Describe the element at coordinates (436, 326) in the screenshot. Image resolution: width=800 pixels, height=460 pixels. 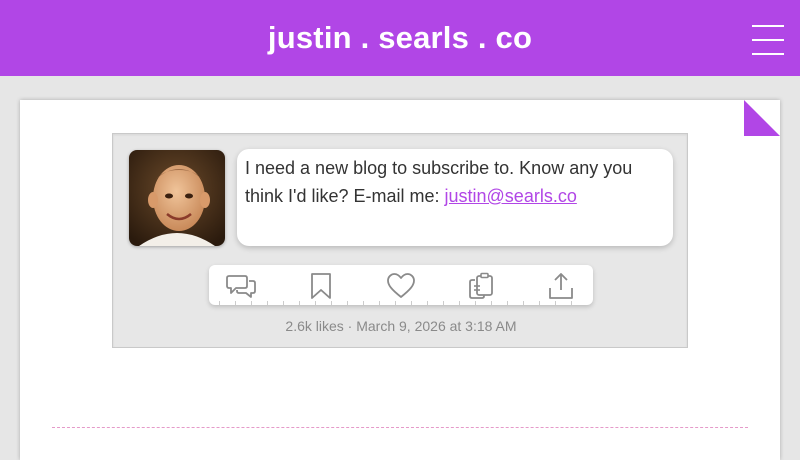
I see `post-date-link: March 9, 2026 at 3:18 AM` at that location.